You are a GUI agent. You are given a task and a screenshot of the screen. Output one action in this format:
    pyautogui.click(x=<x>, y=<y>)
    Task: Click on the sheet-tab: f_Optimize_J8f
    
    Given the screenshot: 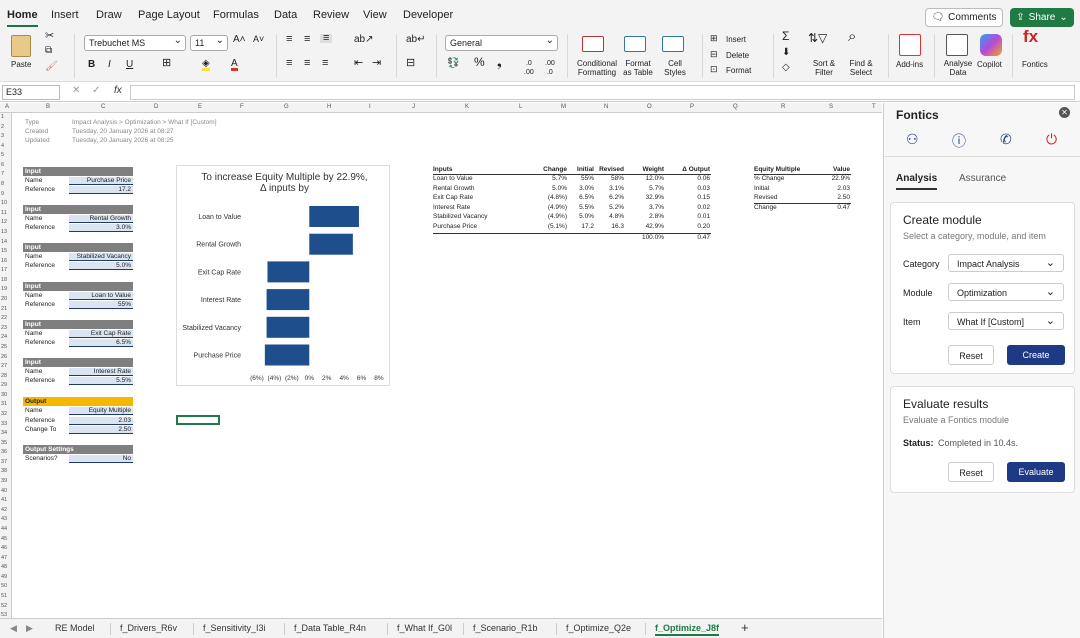 What is the action you would take?
    pyautogui.click(x=687, y=629)
    